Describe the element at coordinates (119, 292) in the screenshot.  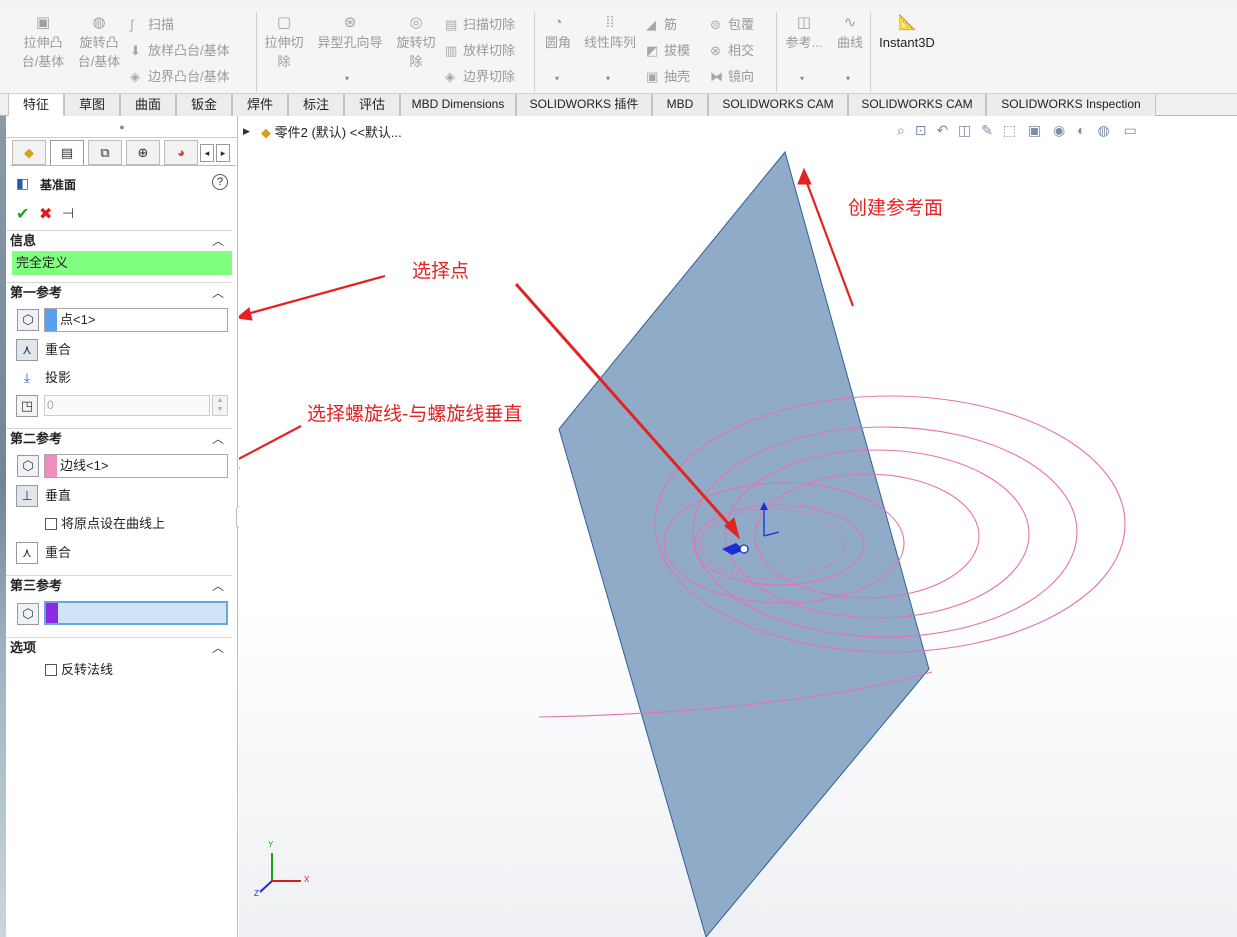
I see `first-reference-header: 第一参考 ︿` at that location.